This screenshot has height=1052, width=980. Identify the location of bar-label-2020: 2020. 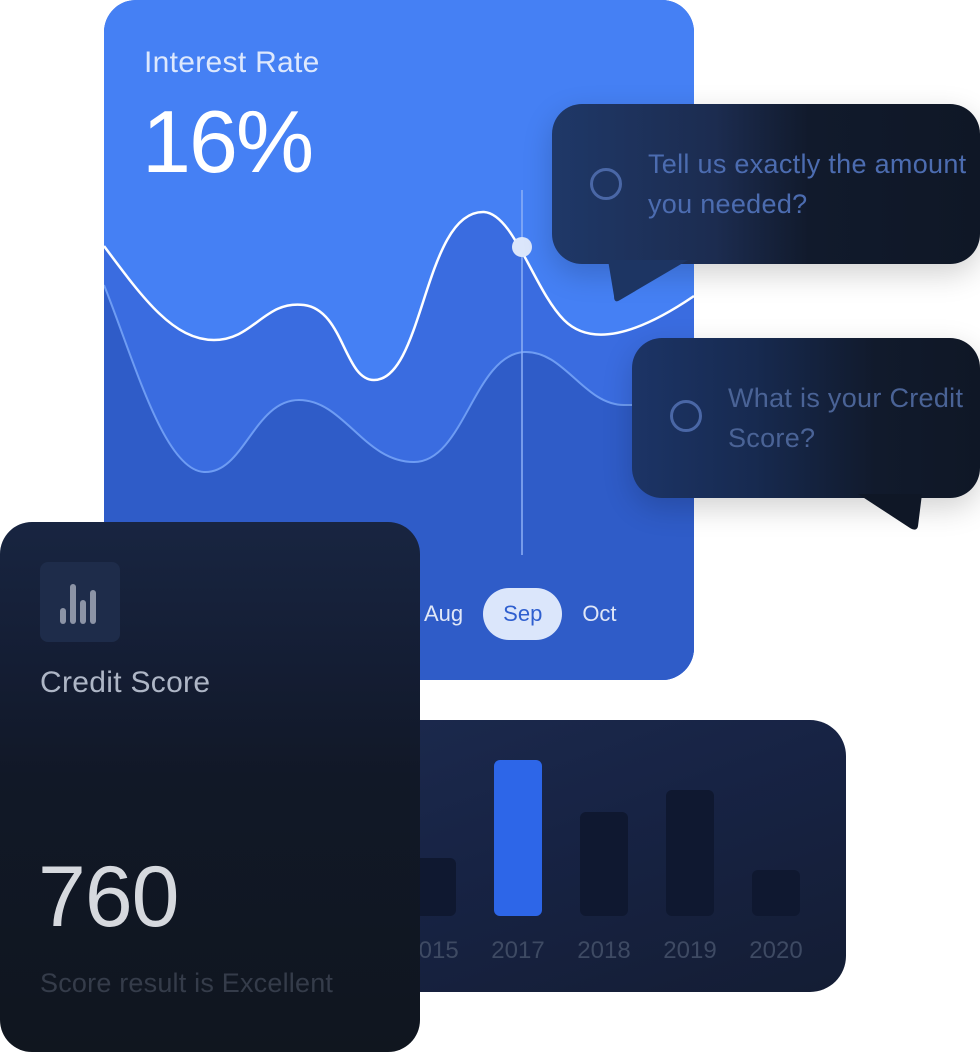
(775, 950).